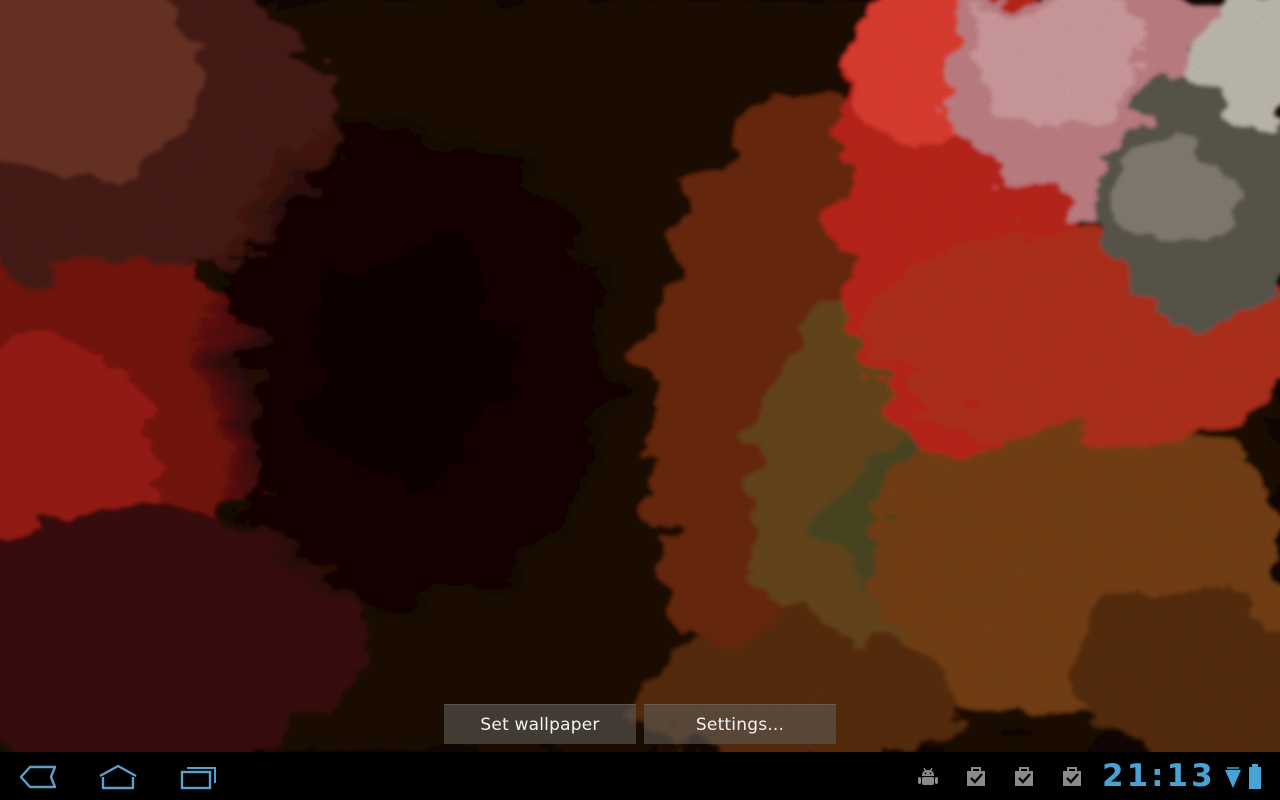 Image resolution: width=1280 pixels, height=800 pixels. Describe the element at coordinates (1245, 777) in the screenshot. I see `status-icons` at that location.